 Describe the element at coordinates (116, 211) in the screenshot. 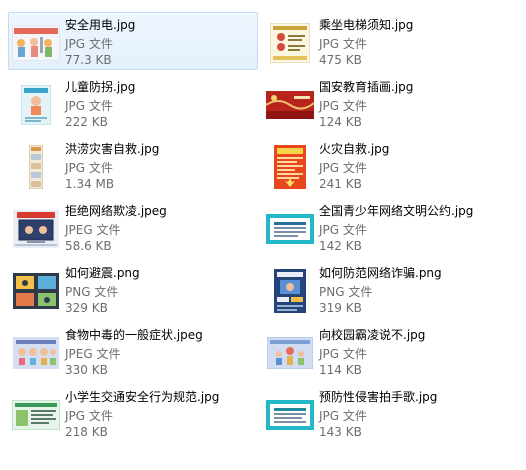

I see `file-name: 拒绝网络欺凌.jpeg` at that location.